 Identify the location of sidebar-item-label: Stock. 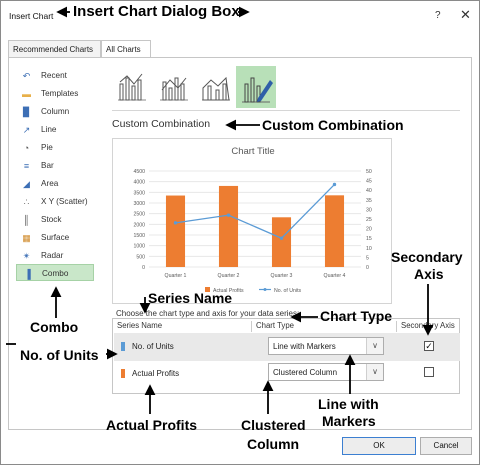
(51, 219).